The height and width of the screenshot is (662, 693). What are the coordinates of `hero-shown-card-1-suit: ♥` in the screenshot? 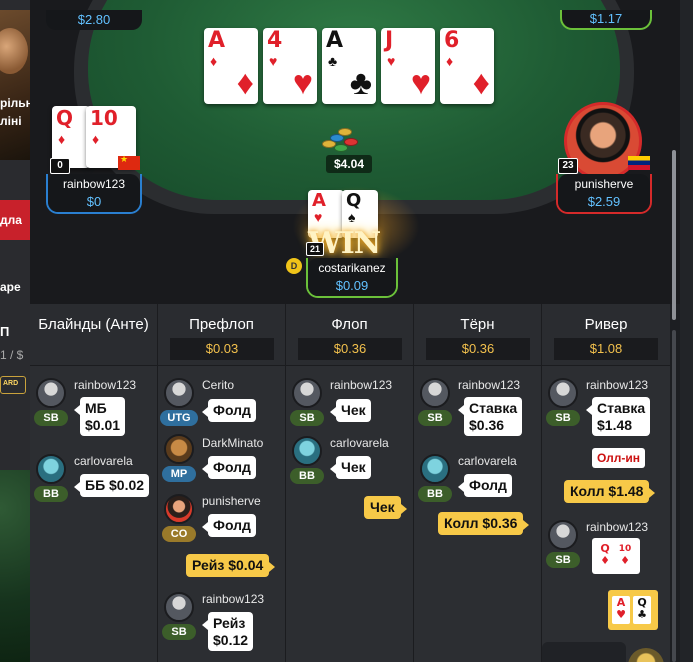 It's located at (621, 614).